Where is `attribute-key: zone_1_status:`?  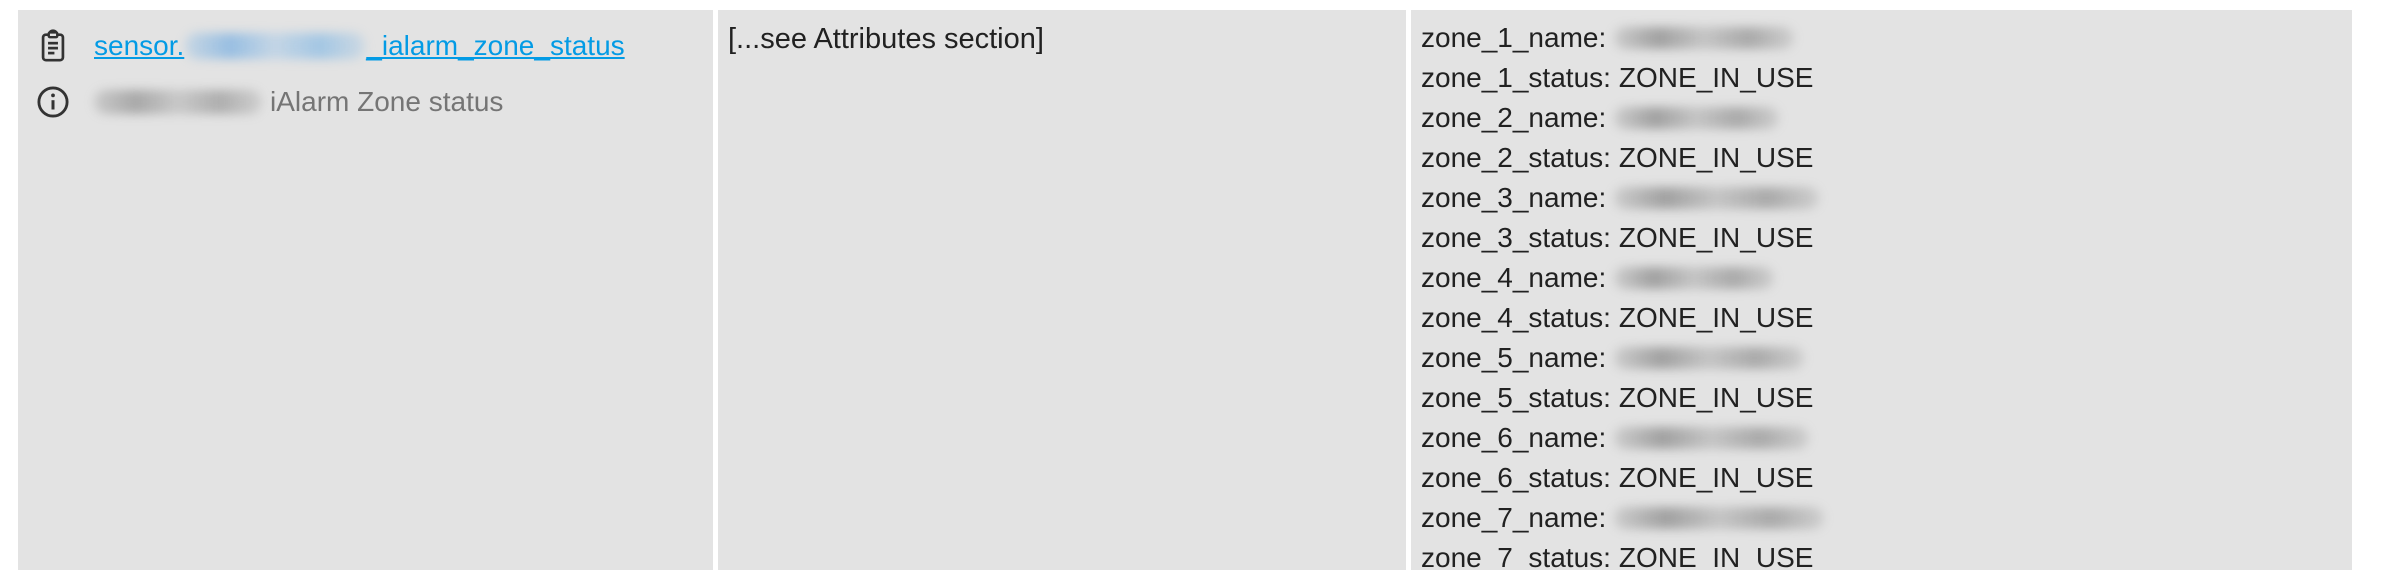 attribute-key: zone_1_status: is located at coordinates (1516, 77).